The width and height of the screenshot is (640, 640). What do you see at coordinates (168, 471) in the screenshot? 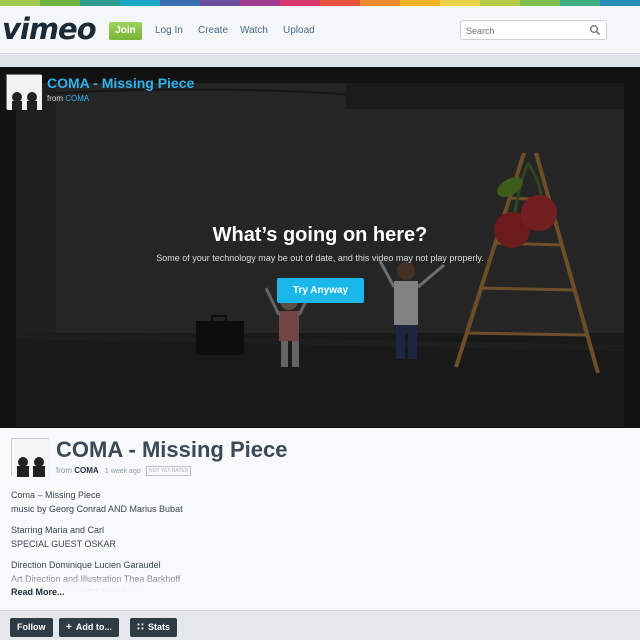
I see `rating-badge: NOT YET RATED` at bounding box center [168, 471].